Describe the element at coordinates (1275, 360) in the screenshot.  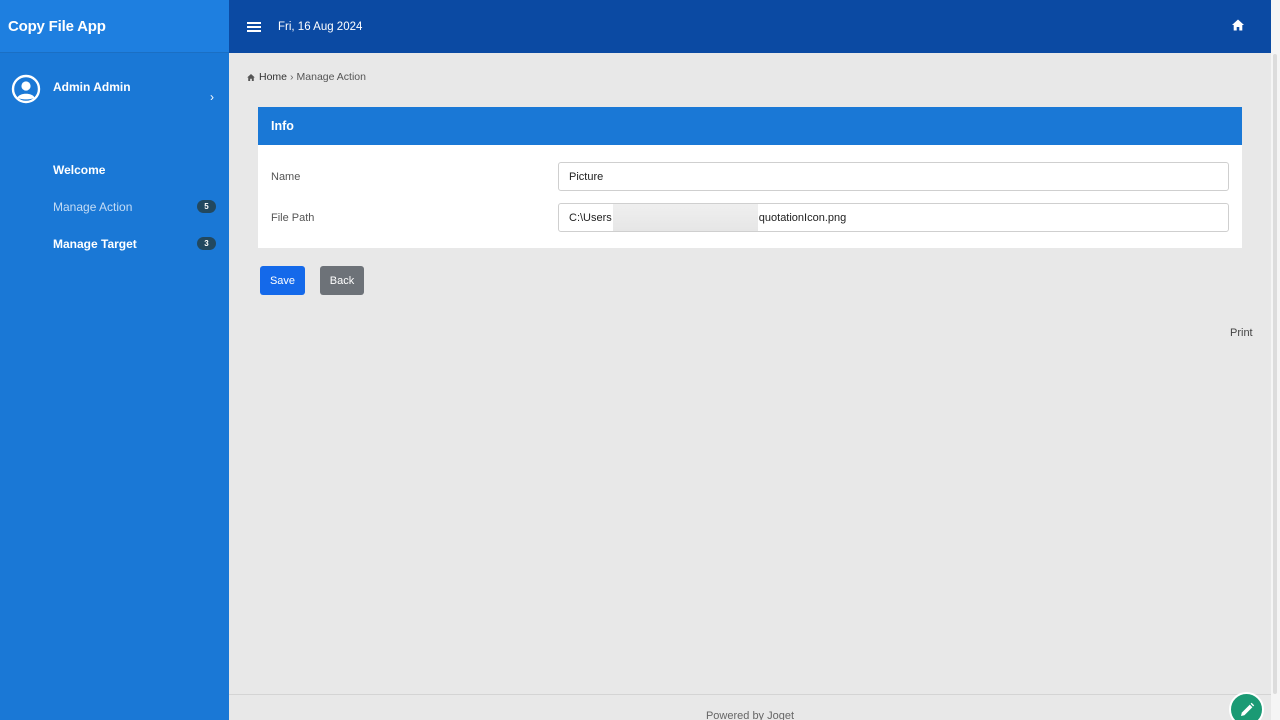
I see `page-scrollbar` at that location.